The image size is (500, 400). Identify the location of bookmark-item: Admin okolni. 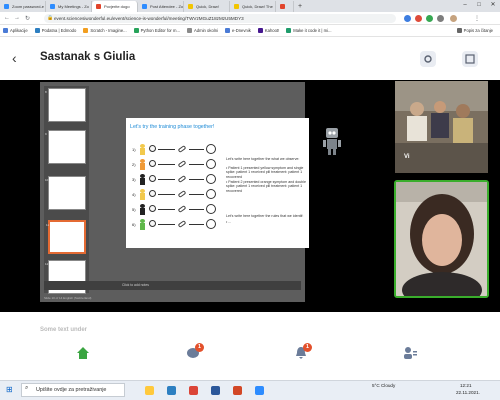
(202, 30).